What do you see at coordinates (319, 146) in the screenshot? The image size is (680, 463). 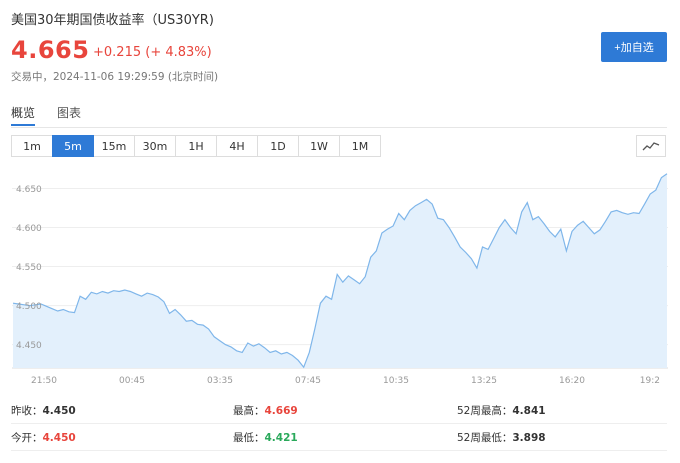 I see `period-1w: 1W` at bounding box center [319, 146].